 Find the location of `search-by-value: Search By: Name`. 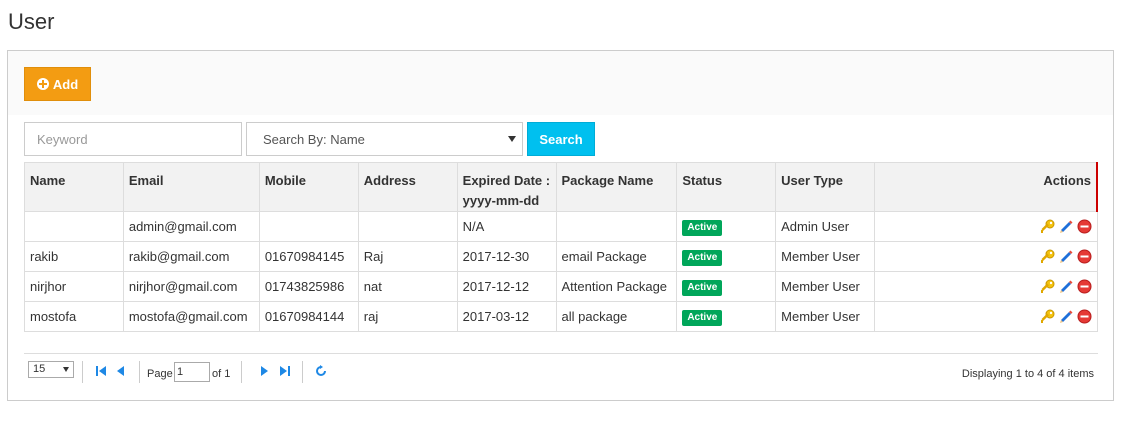

search-by-value: Search By: Name is located at coordinates (314, 139).